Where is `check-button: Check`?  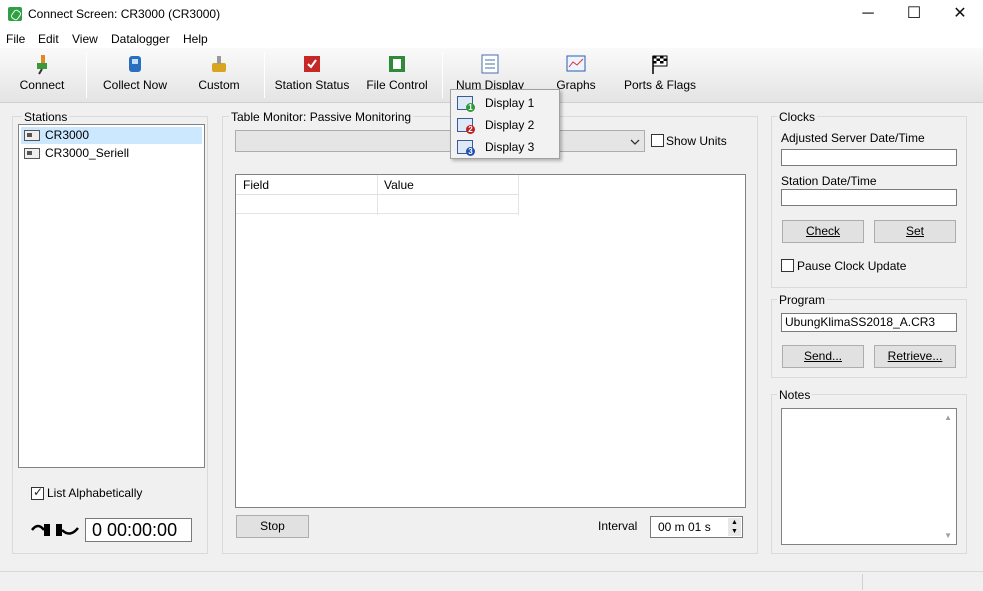
check-button: Check is located at coordinates (823, 231).